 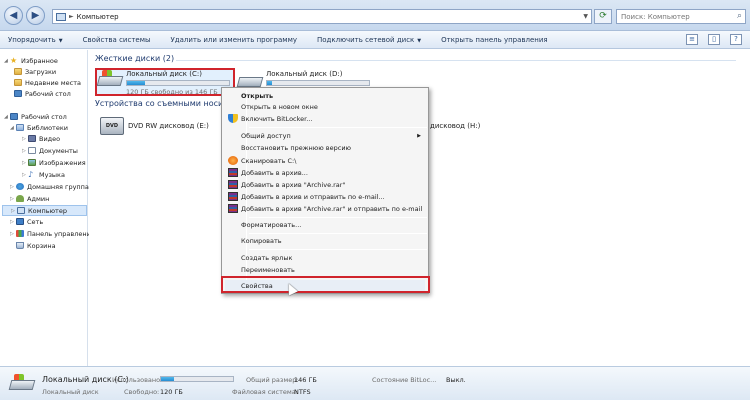 I want to click on shield-icon, so click(x=233, y=118).